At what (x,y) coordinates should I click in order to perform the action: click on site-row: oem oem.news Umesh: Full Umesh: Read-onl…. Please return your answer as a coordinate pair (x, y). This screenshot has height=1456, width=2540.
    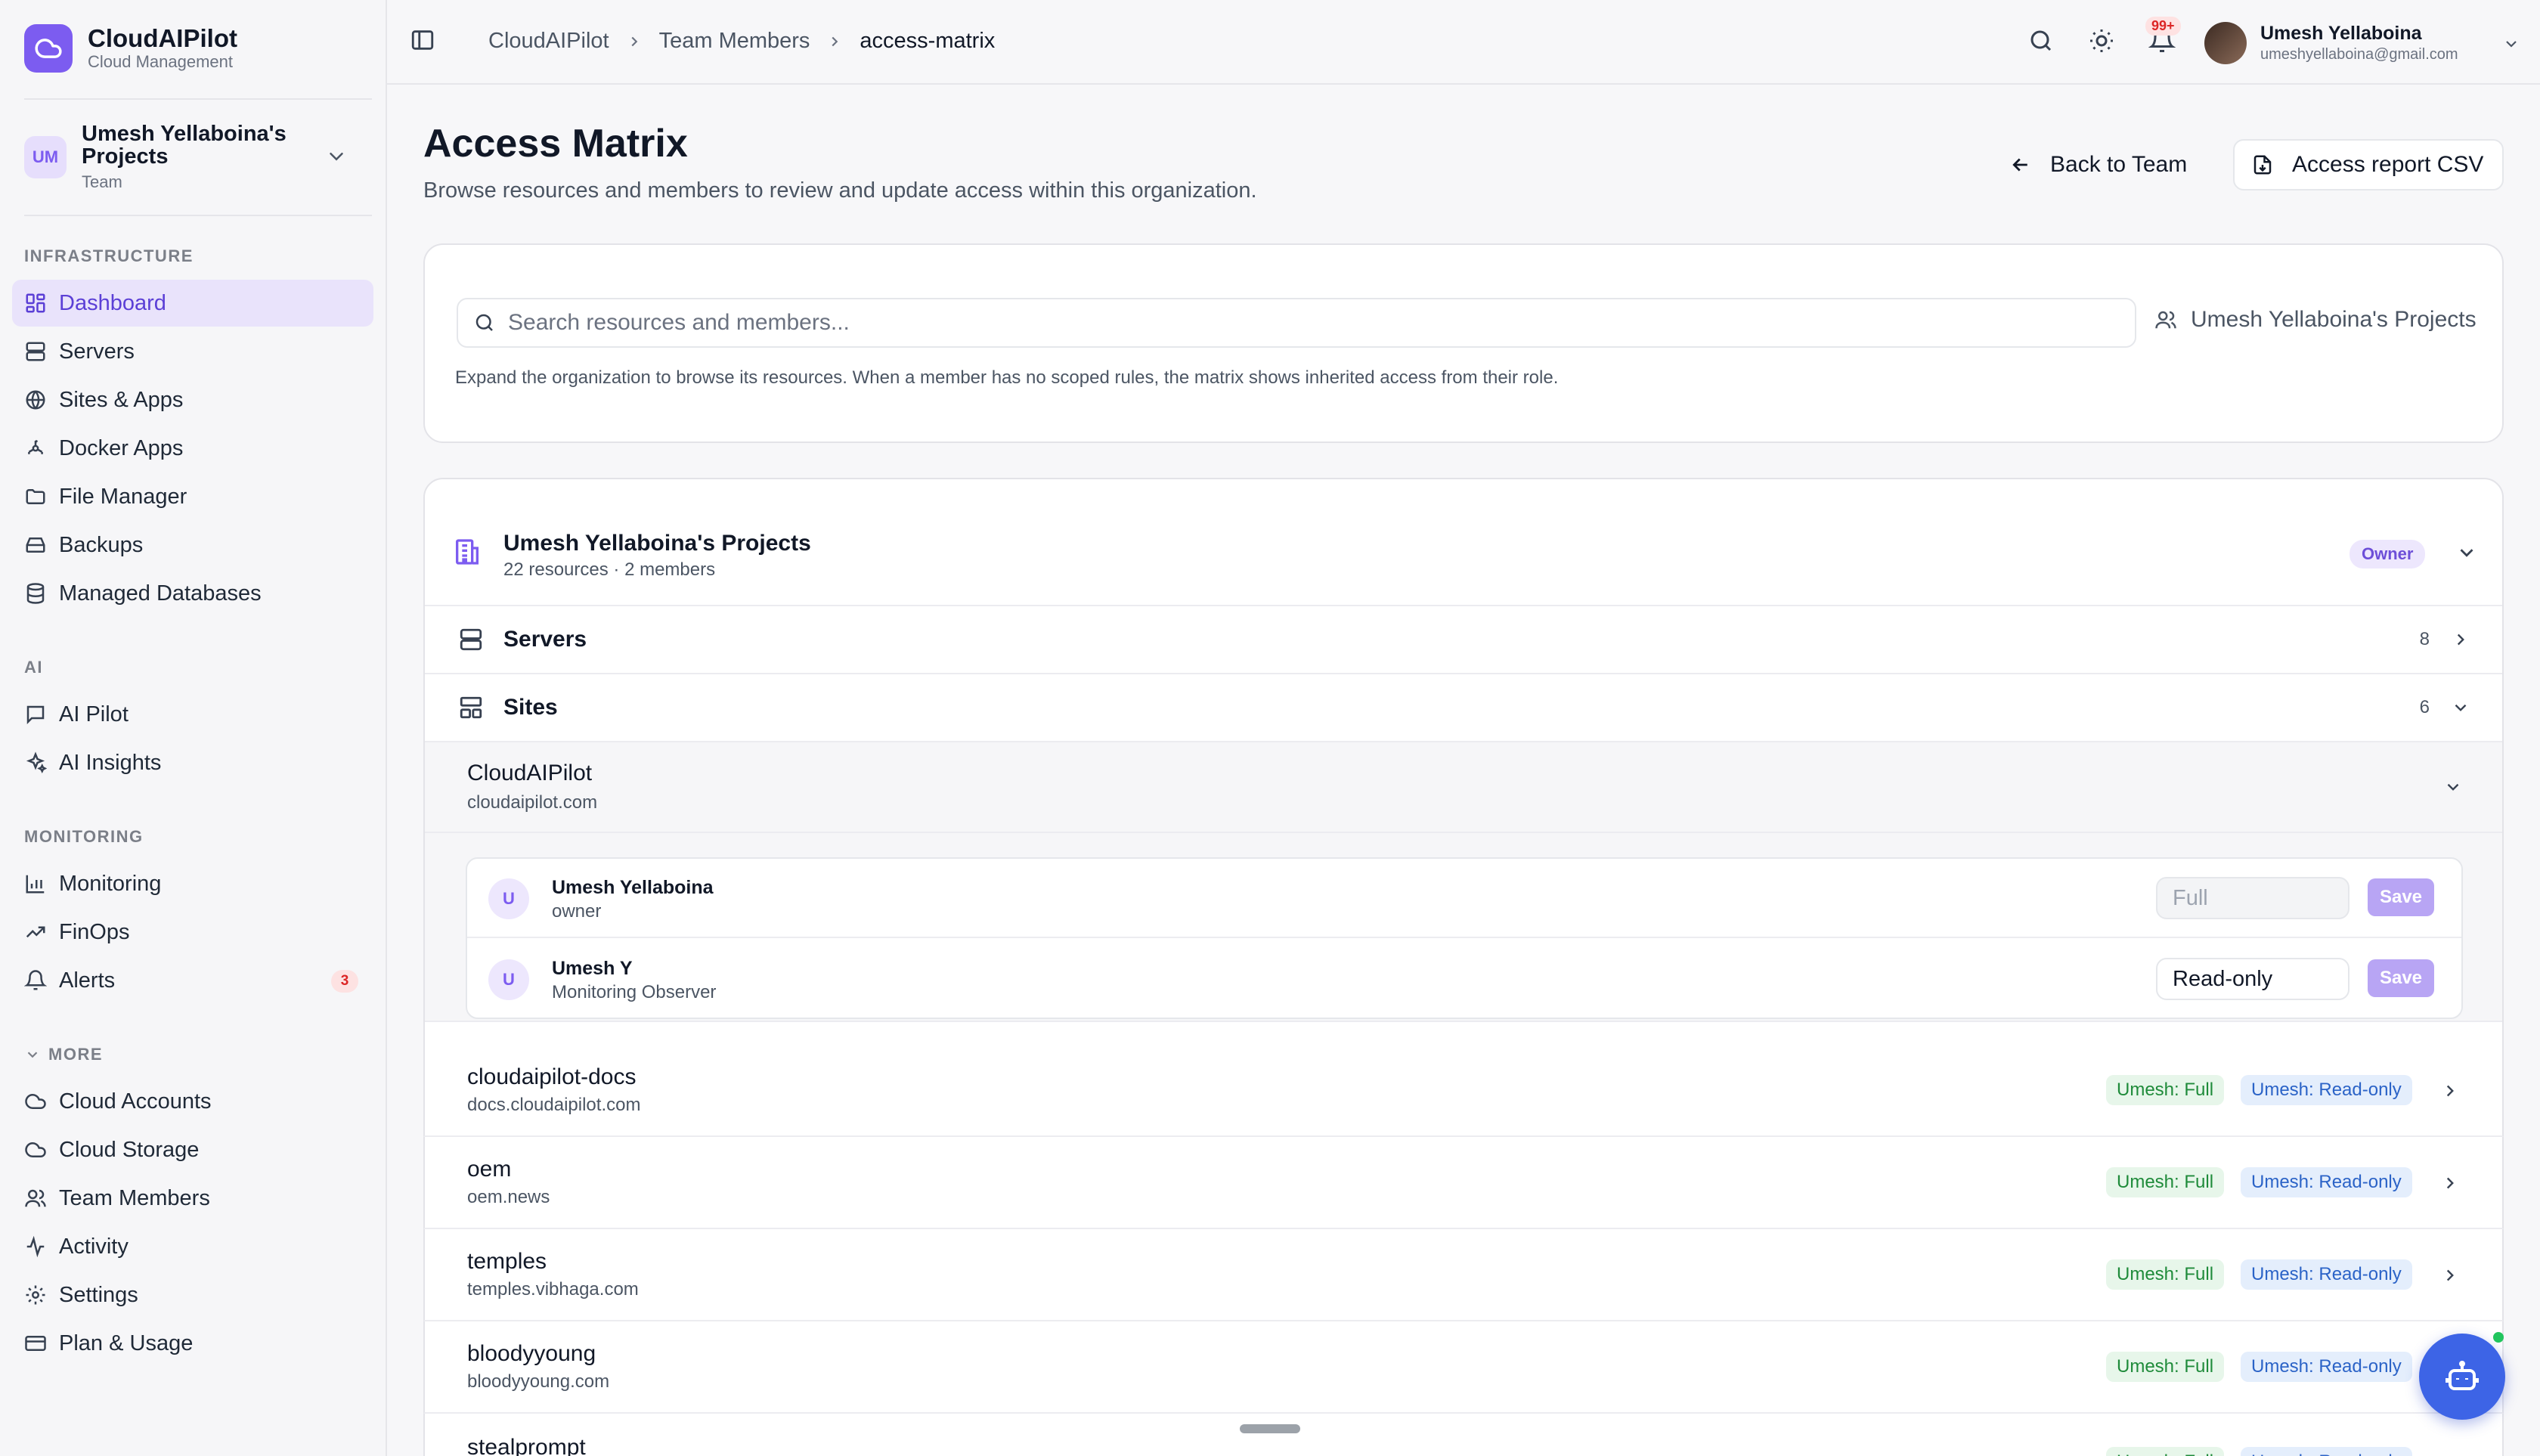
    Looking at the image, I should click on (1464, 1183).